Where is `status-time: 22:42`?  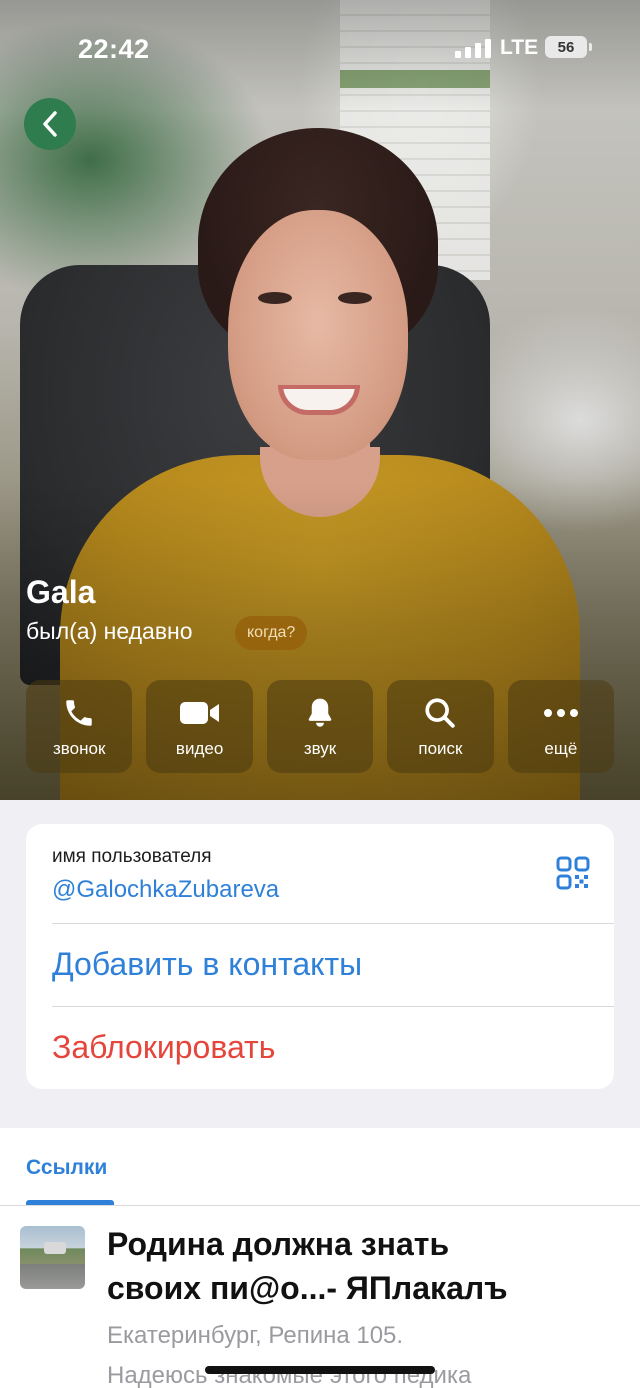
status-time: 22:42 is located at coordinates (114, 49).